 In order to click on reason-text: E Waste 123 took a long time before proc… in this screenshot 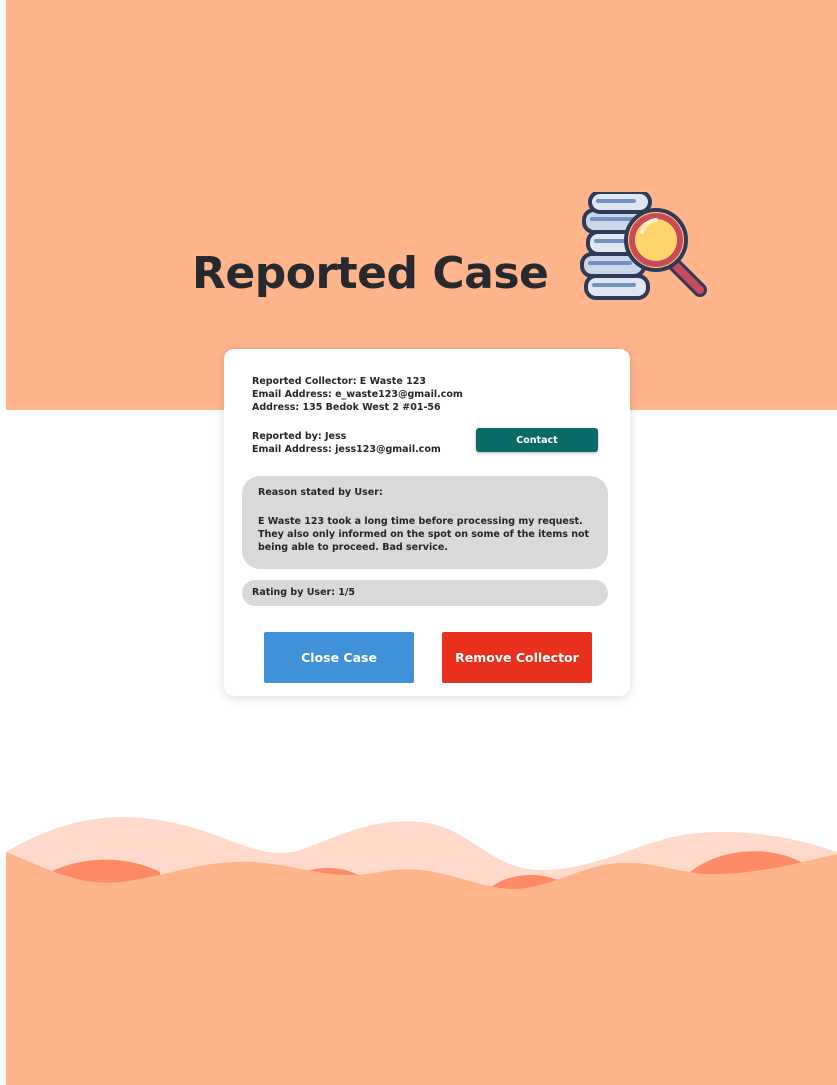, I will do `click(424, 534)`.